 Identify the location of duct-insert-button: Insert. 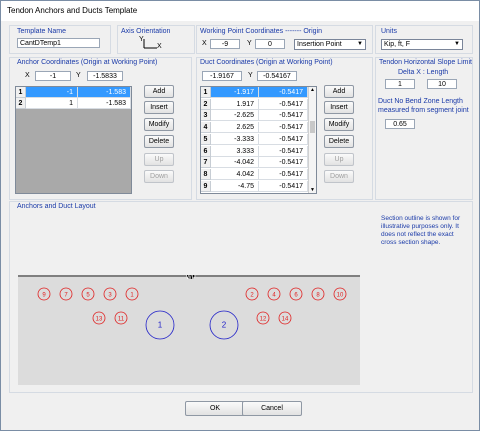
(339, 107).